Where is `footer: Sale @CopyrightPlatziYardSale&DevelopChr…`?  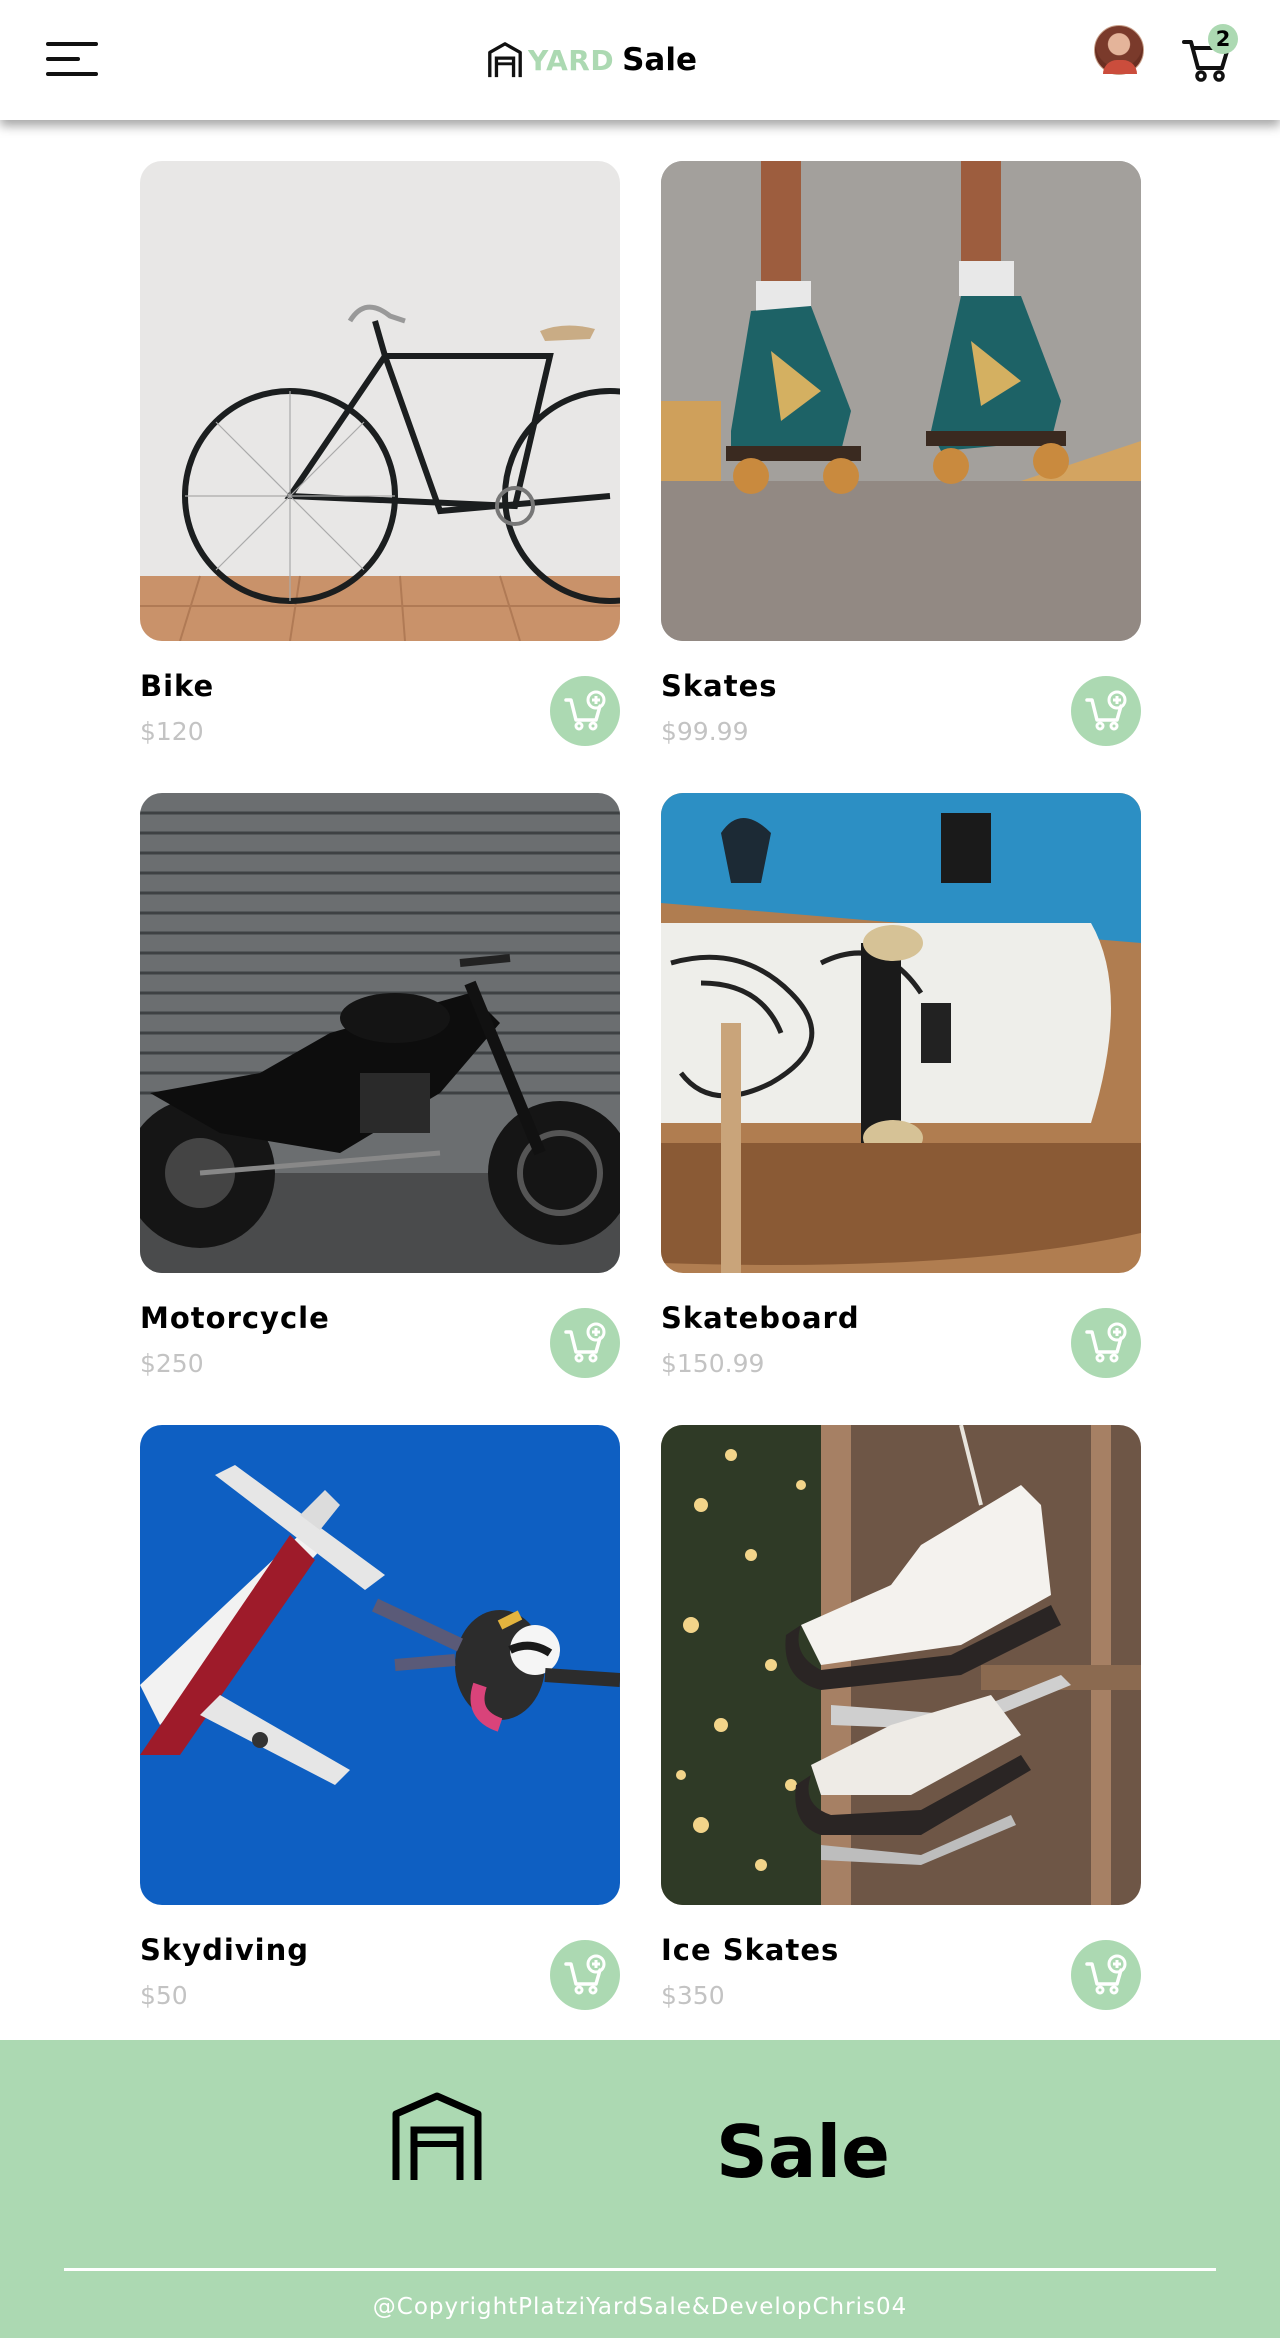 footer: Sale @CopyrightPlatziYardSale&DevelopChr… is located at coordinates (640, 2189).